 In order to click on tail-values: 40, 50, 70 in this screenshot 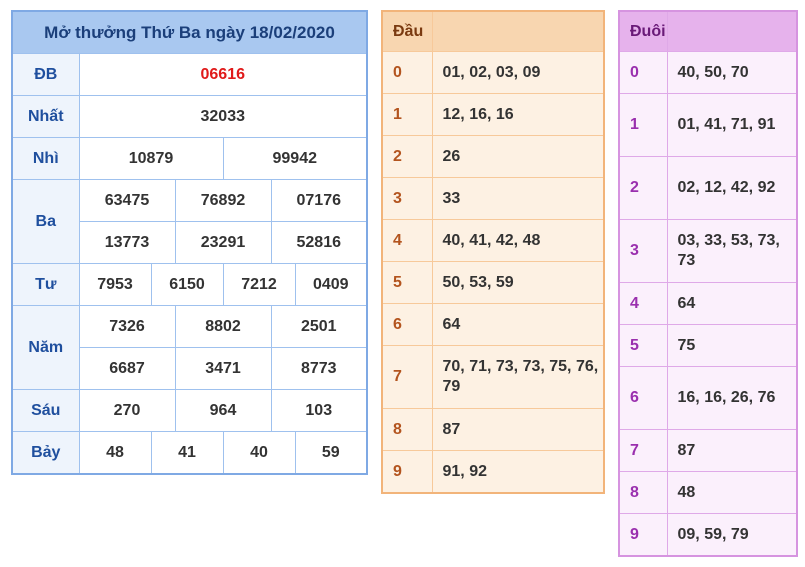, I will do `click(732, 72)`.